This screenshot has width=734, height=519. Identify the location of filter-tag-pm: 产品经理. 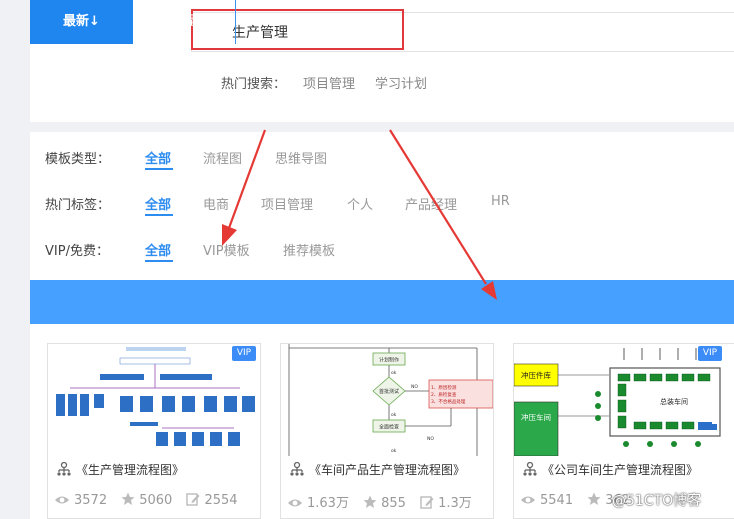
(431, 203).